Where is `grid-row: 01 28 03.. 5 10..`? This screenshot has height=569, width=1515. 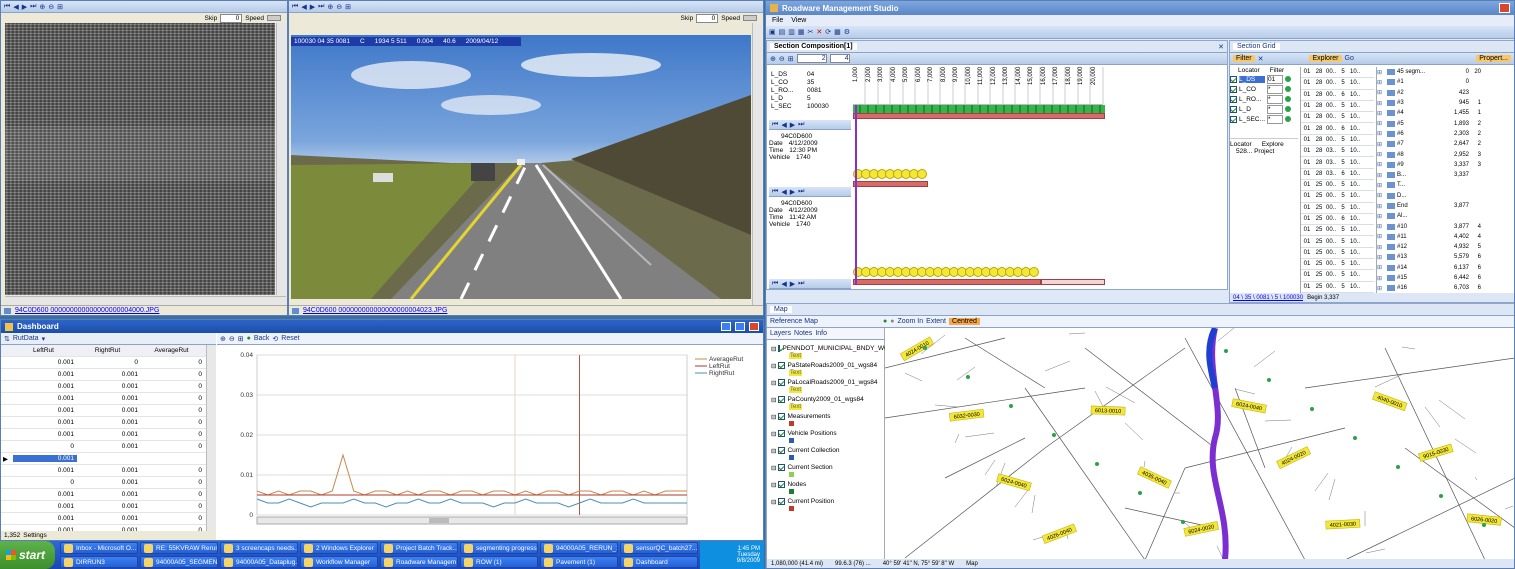 grid-row: 01 28 03.. 5 10.. is located at coordinates (1337, 163).